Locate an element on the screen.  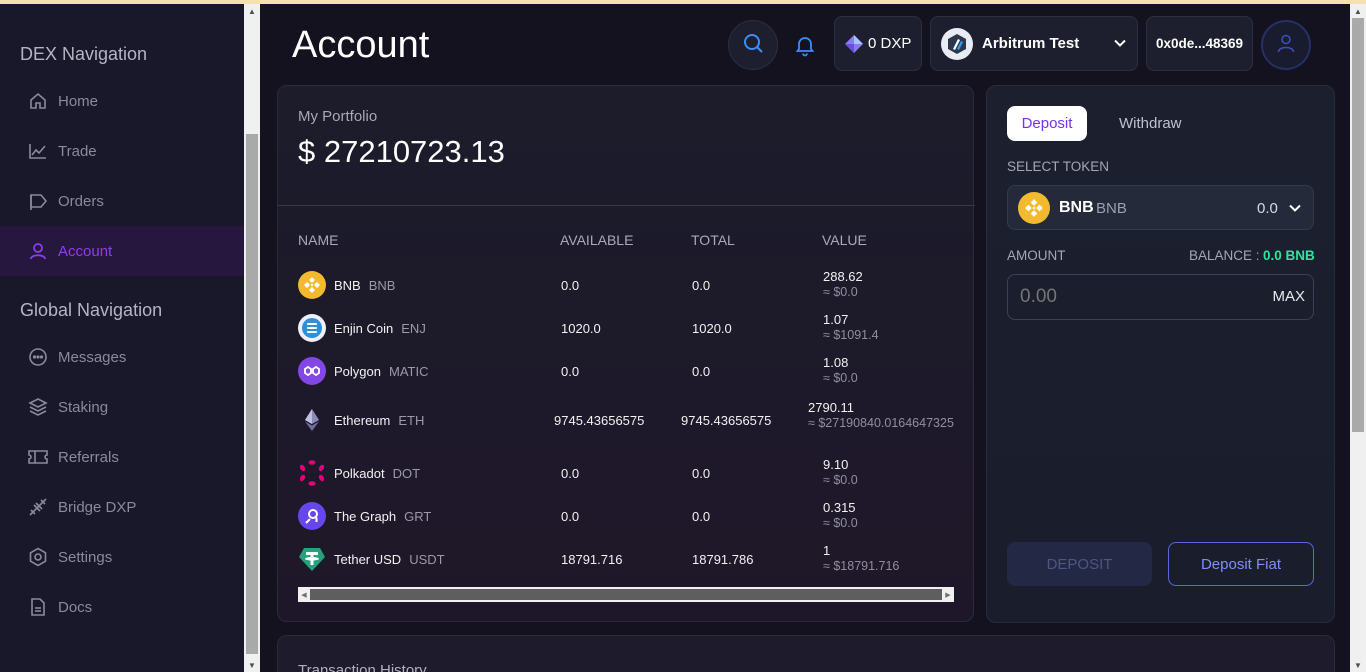
user-icon is located at coordinates (38, 251).